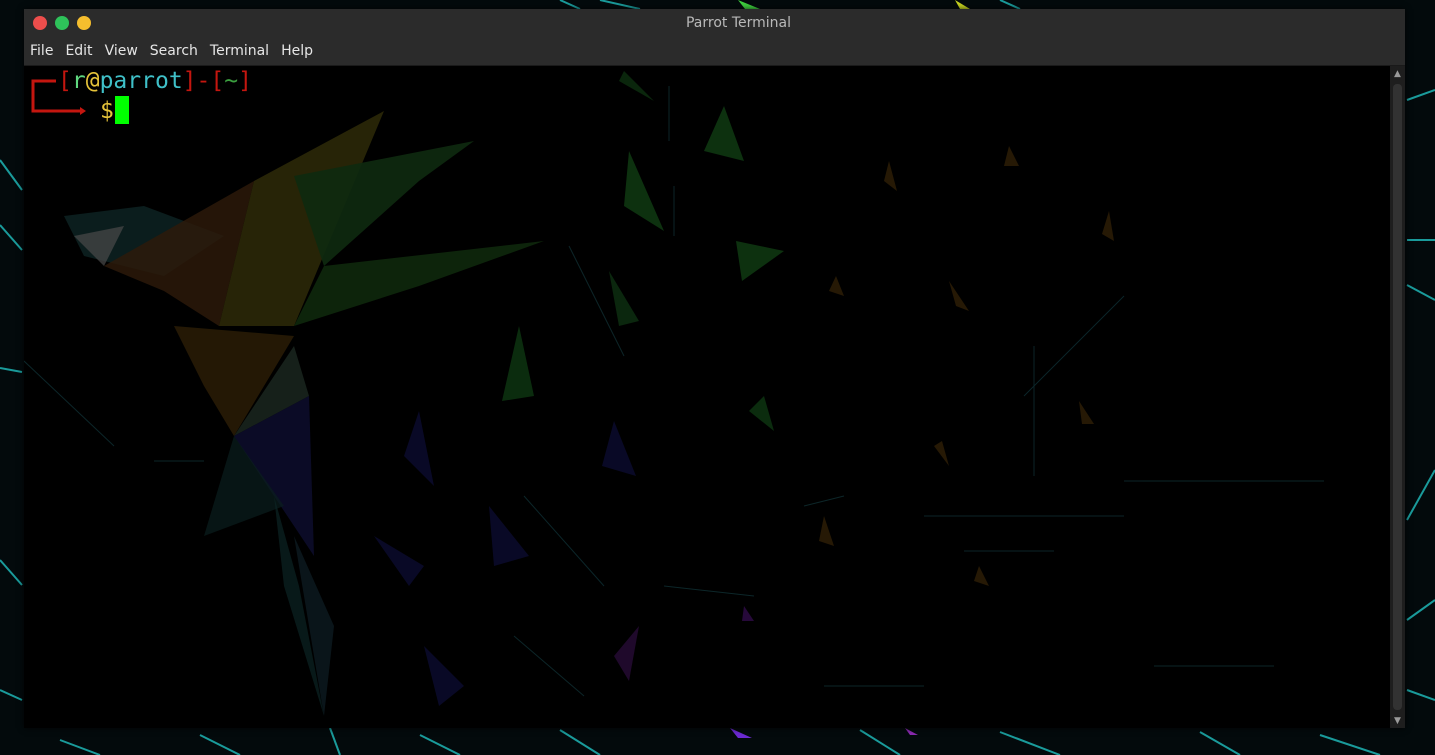 This screenshot has height=755, width=1435. I want to click on arrow-up-icon: ▲, so click(1397, 73).